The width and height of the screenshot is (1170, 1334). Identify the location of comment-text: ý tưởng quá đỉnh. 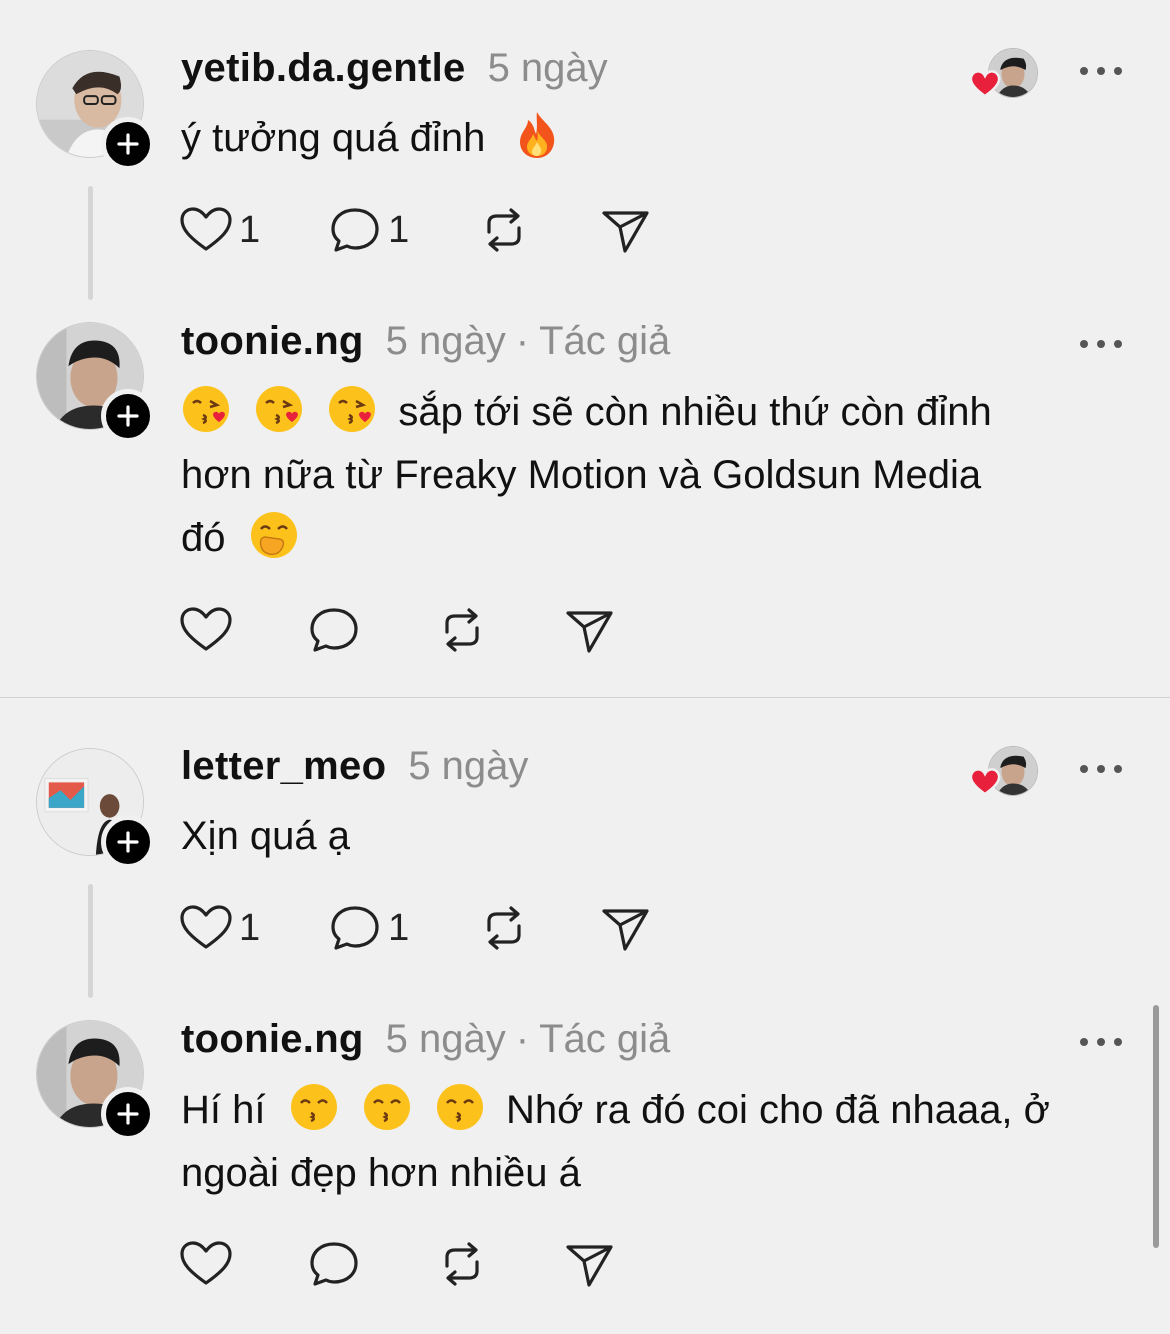
(646, 138).